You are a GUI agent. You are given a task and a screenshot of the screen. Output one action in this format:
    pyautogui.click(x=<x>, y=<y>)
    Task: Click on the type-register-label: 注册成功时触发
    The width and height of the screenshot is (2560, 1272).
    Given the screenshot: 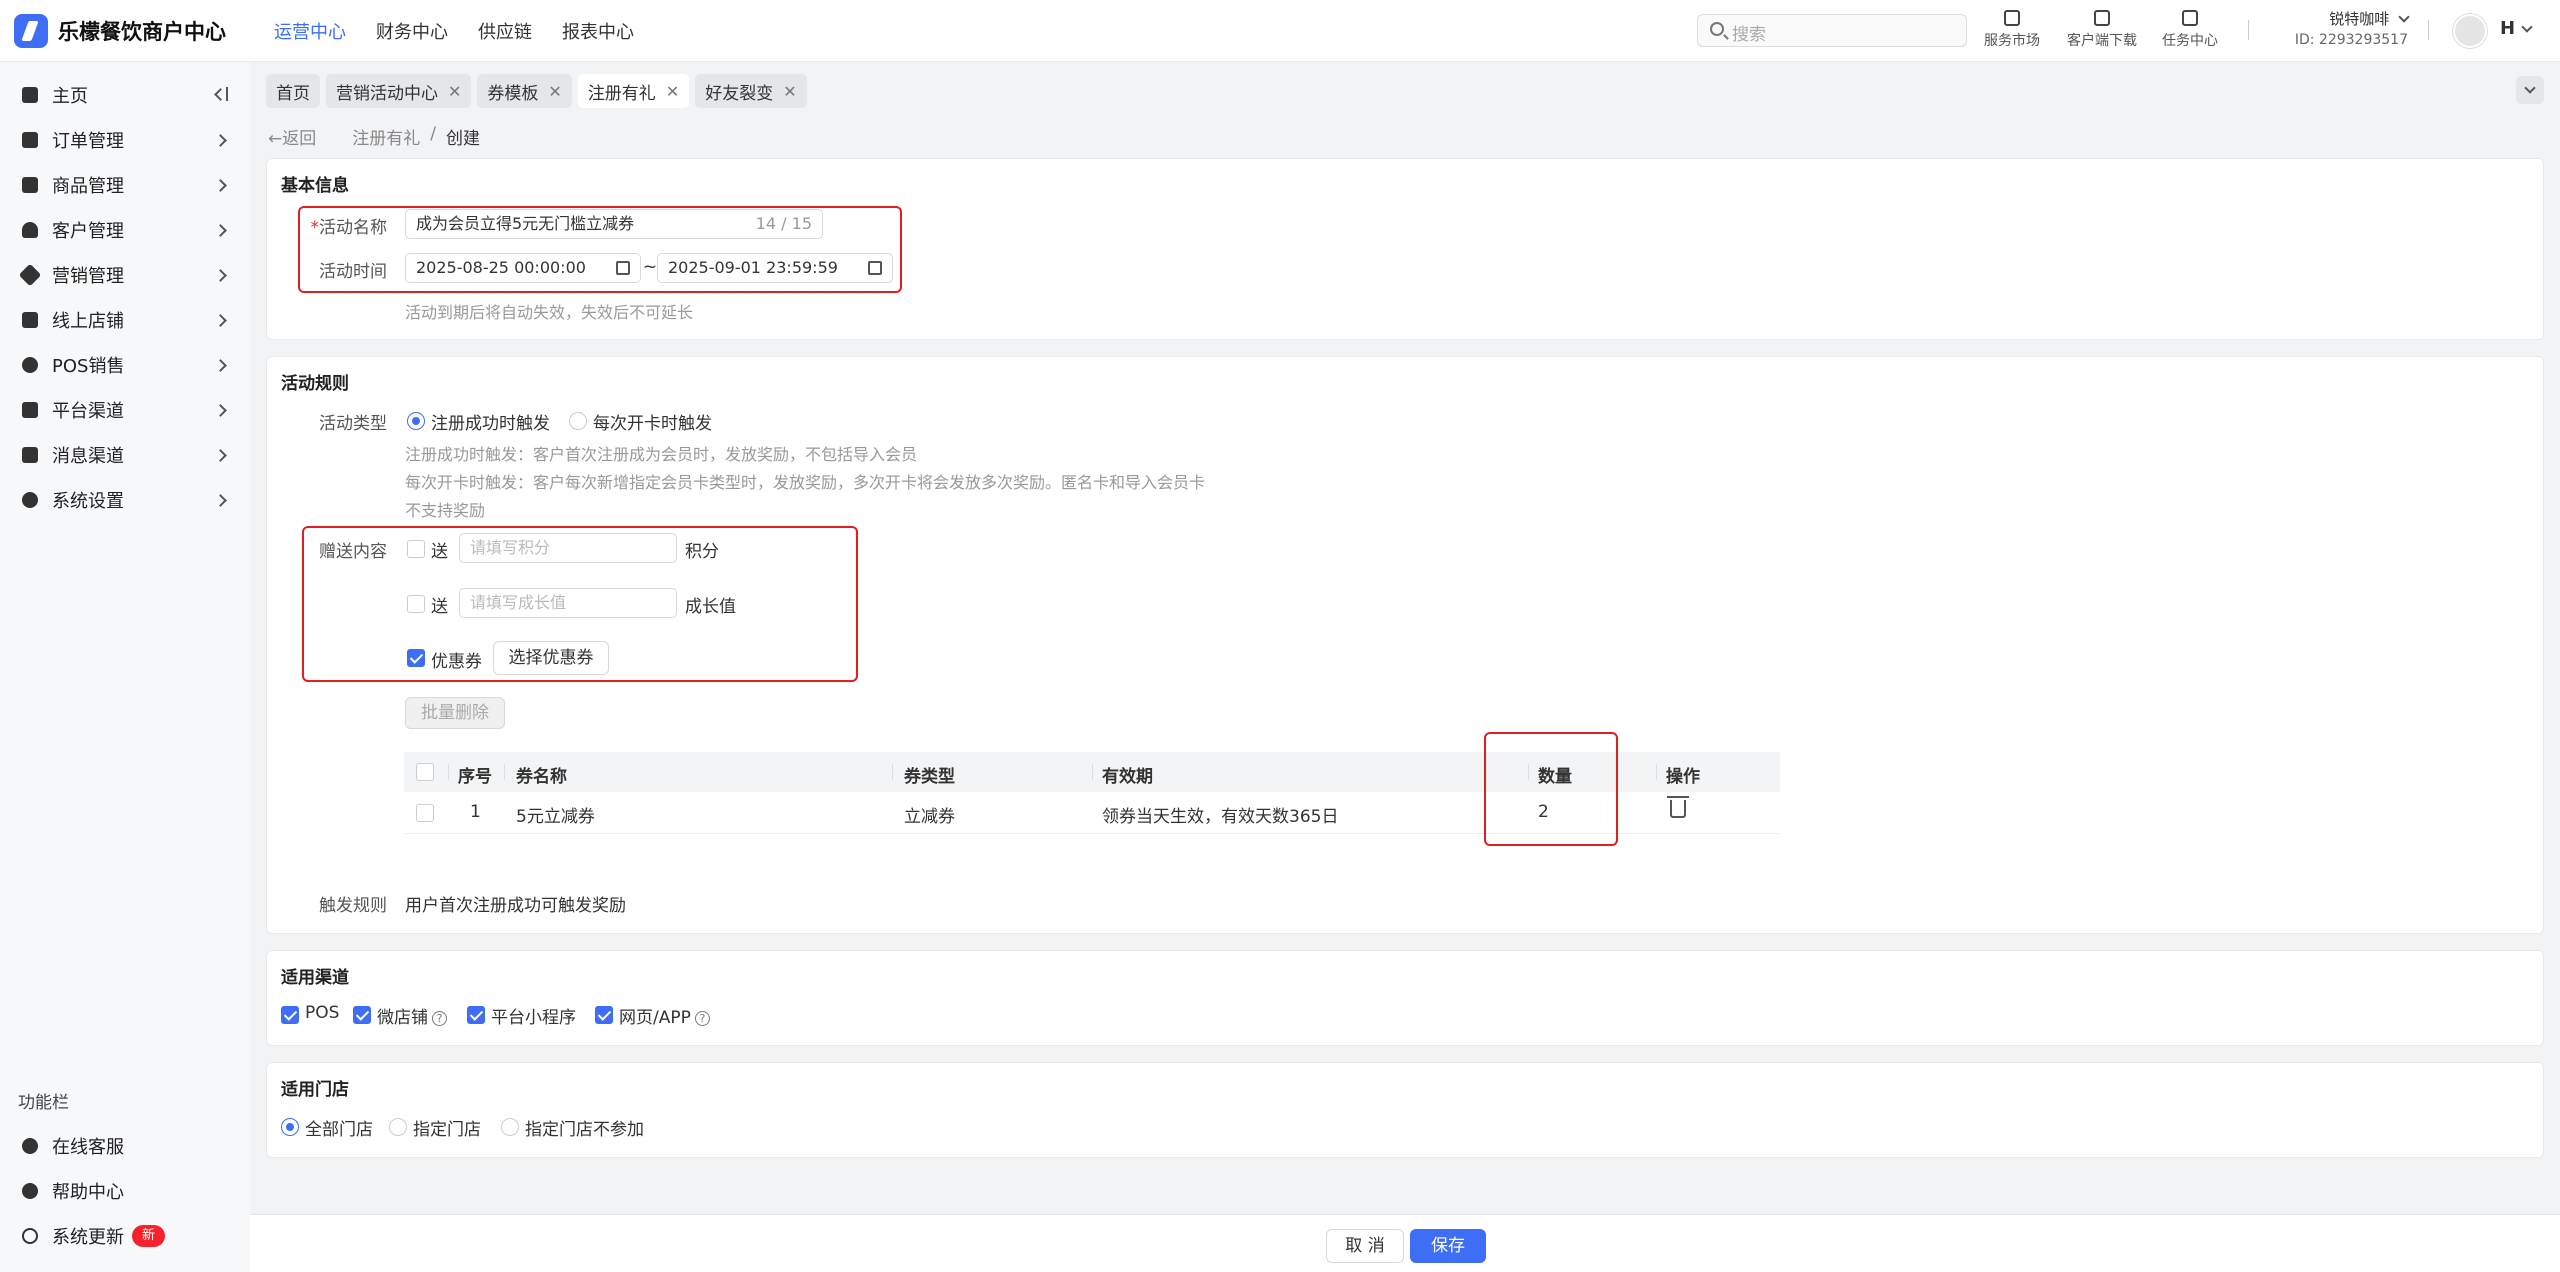 What is the action you would take?
    pyautogui.click(x=490, y=424)
    